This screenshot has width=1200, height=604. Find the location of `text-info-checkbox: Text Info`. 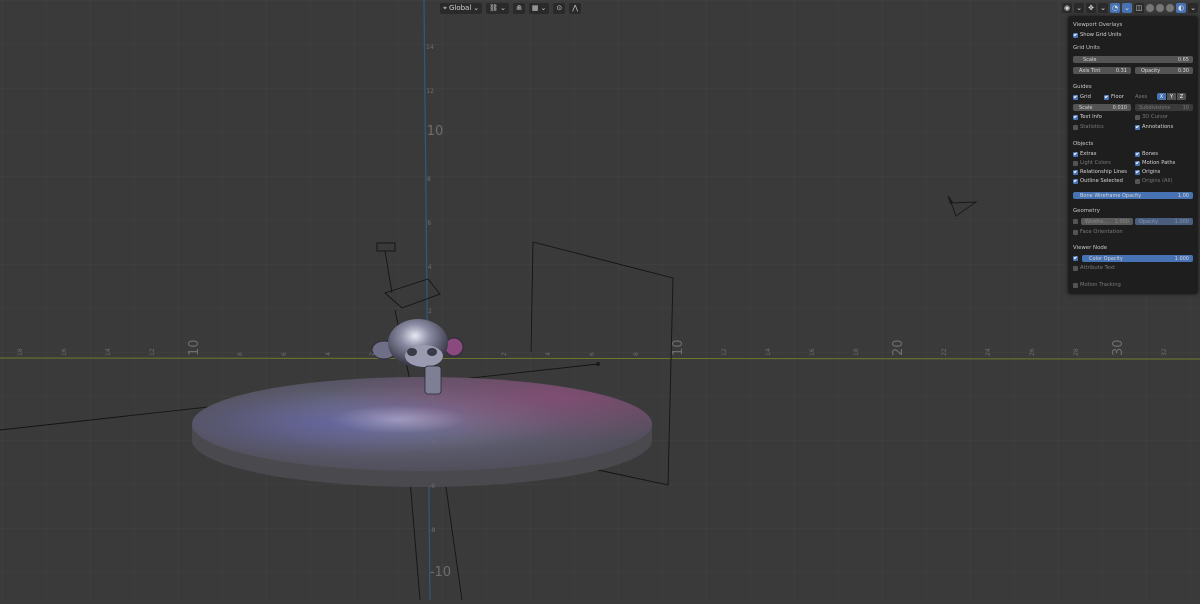

text-info-checkbox: Text Info is located at coordinates (1087, 117).